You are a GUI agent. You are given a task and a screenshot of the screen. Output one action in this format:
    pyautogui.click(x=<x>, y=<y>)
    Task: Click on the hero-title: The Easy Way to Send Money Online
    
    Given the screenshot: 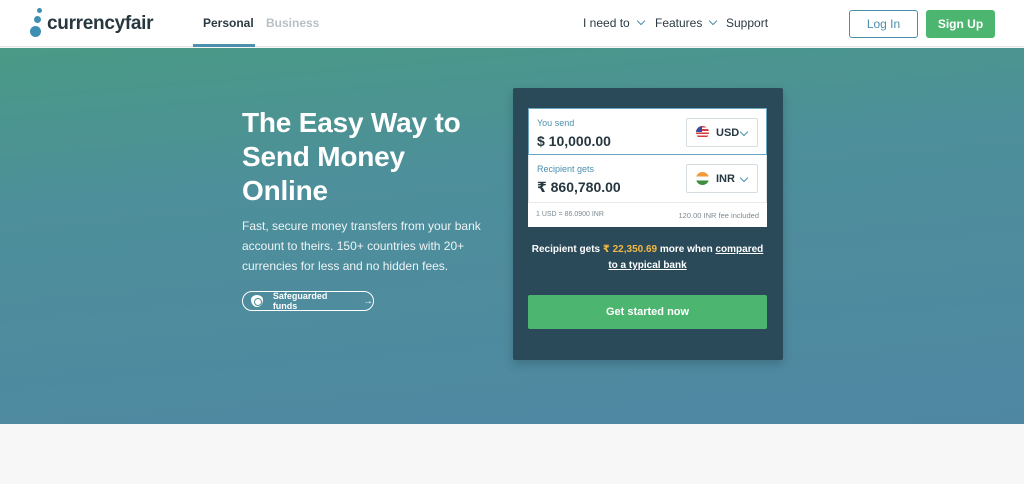 What is the action you would take?
    pyautogui.click(x=351, y=156)
    